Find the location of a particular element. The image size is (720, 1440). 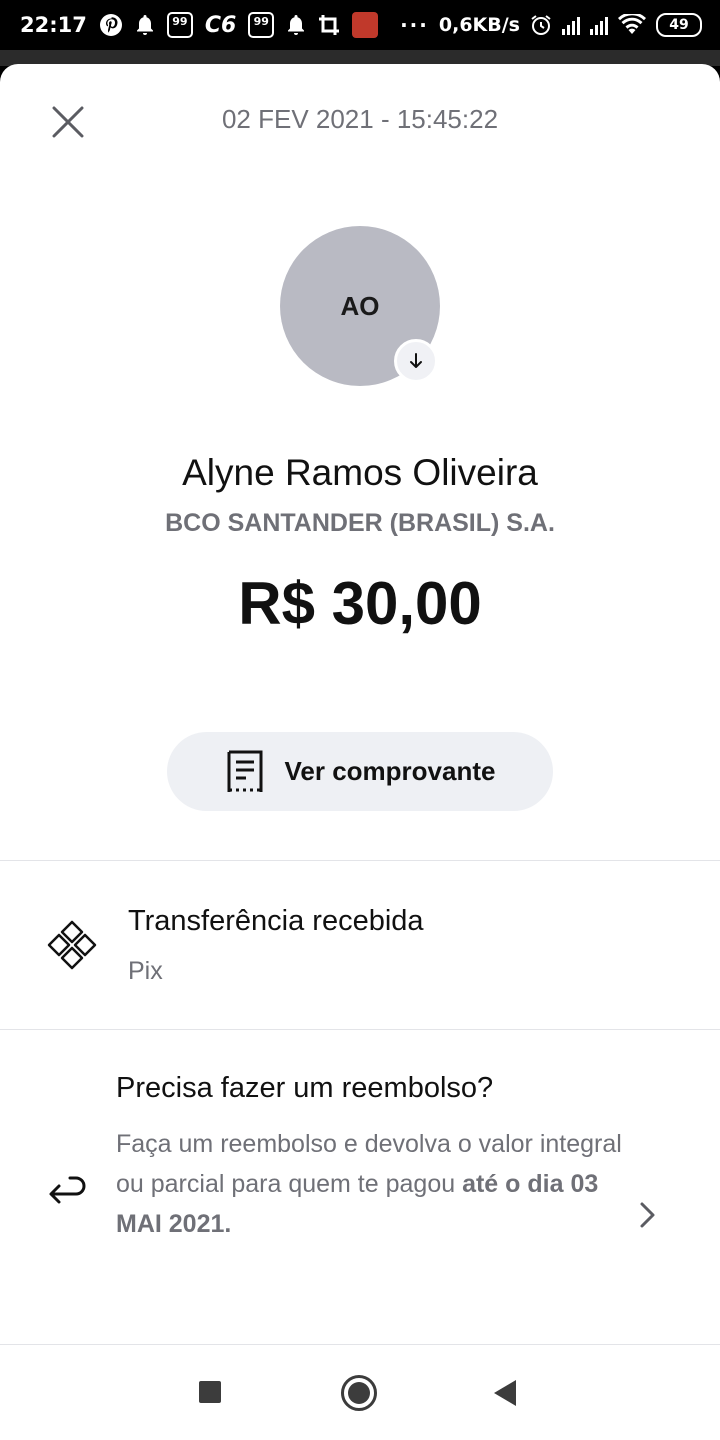

refund-title: Precisa fazer um reembolso? is located at coordinates (305, 1088).